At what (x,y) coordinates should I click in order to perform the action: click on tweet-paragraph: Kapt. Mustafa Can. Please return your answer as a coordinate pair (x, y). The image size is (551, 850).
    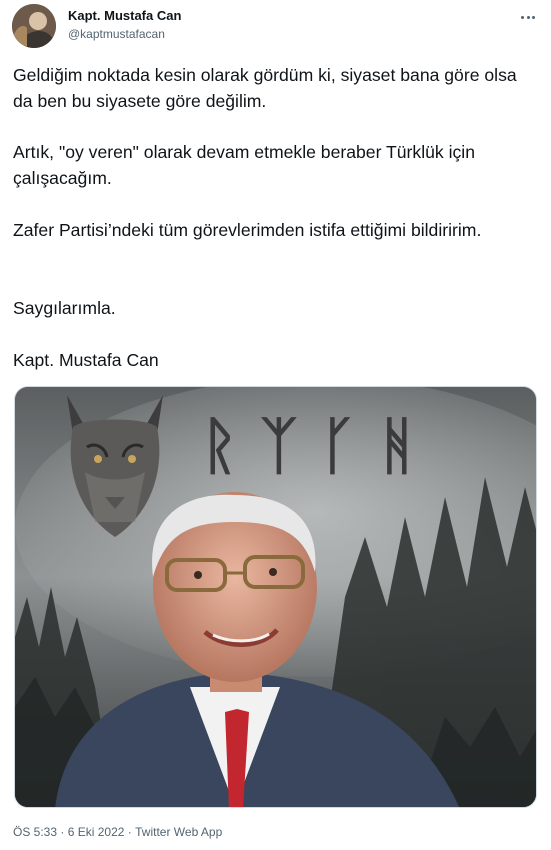
    Looking at the image, I should click on (86, 360).